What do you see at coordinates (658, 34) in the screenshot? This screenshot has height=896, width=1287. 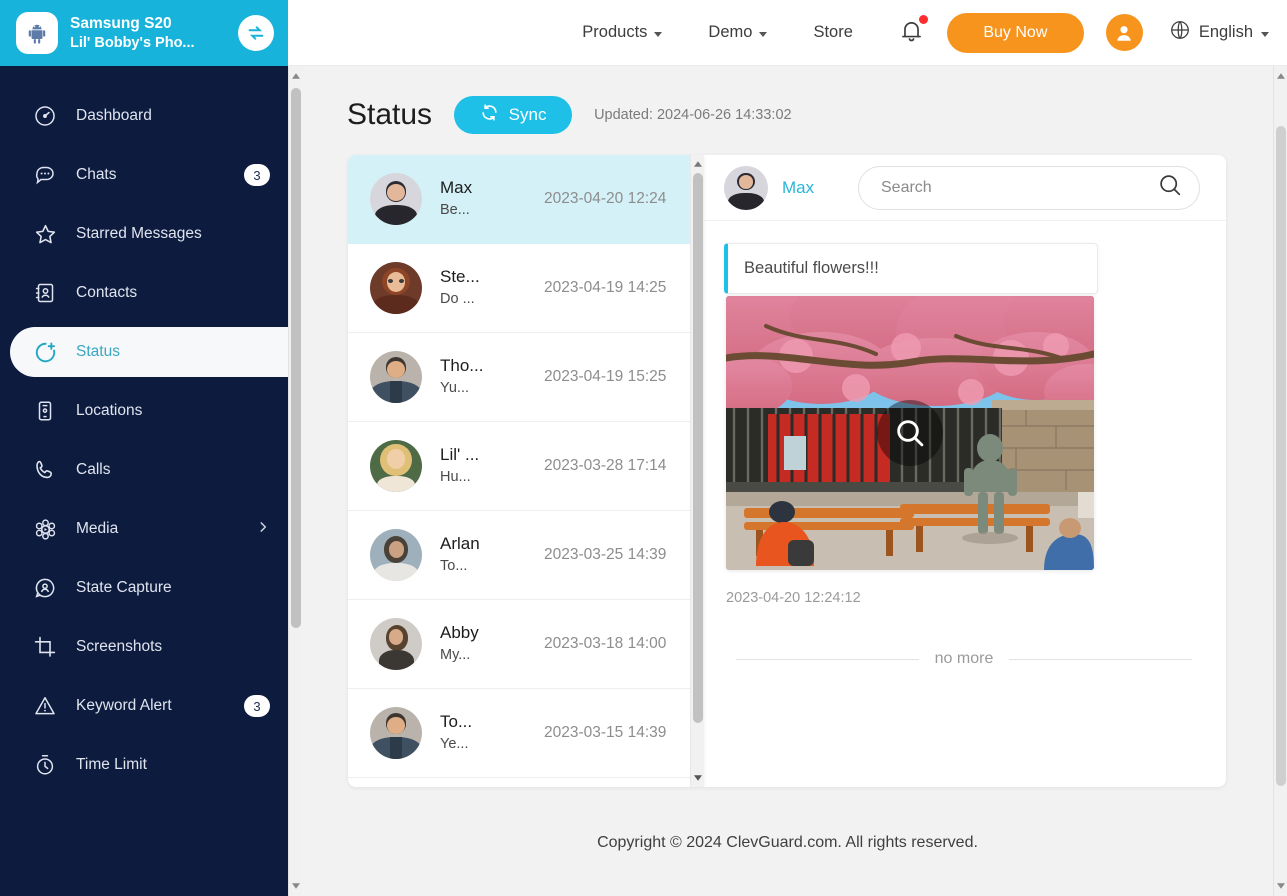 I see `chevron-down-icon` at bounding box center [658, 34].